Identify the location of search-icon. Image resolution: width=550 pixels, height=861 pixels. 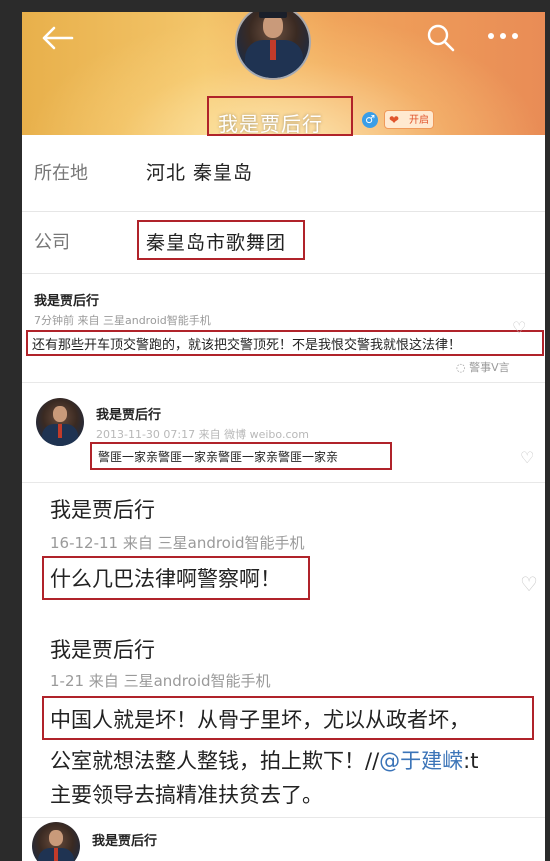
(441, 38).